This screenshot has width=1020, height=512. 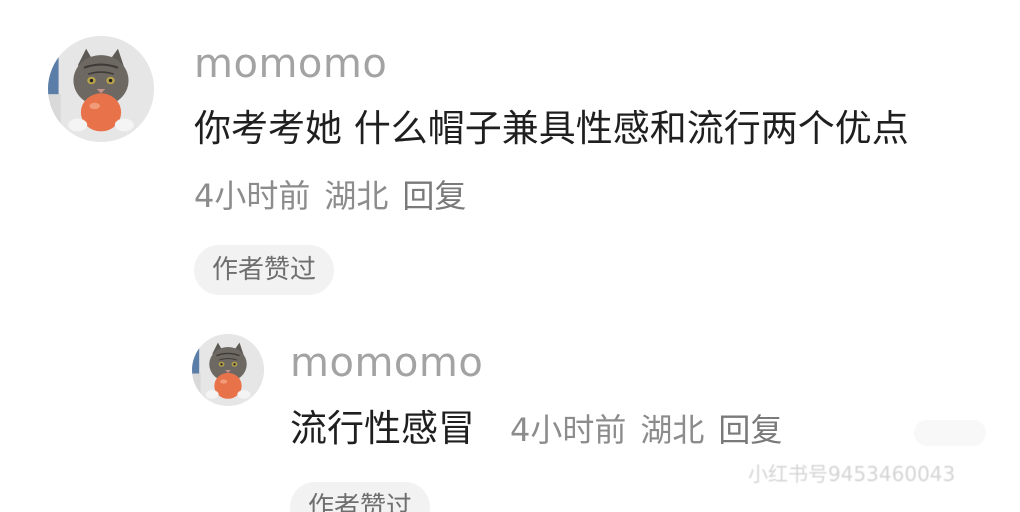 I want to click on reply-location: 湖北, so click(x=672, y=430).